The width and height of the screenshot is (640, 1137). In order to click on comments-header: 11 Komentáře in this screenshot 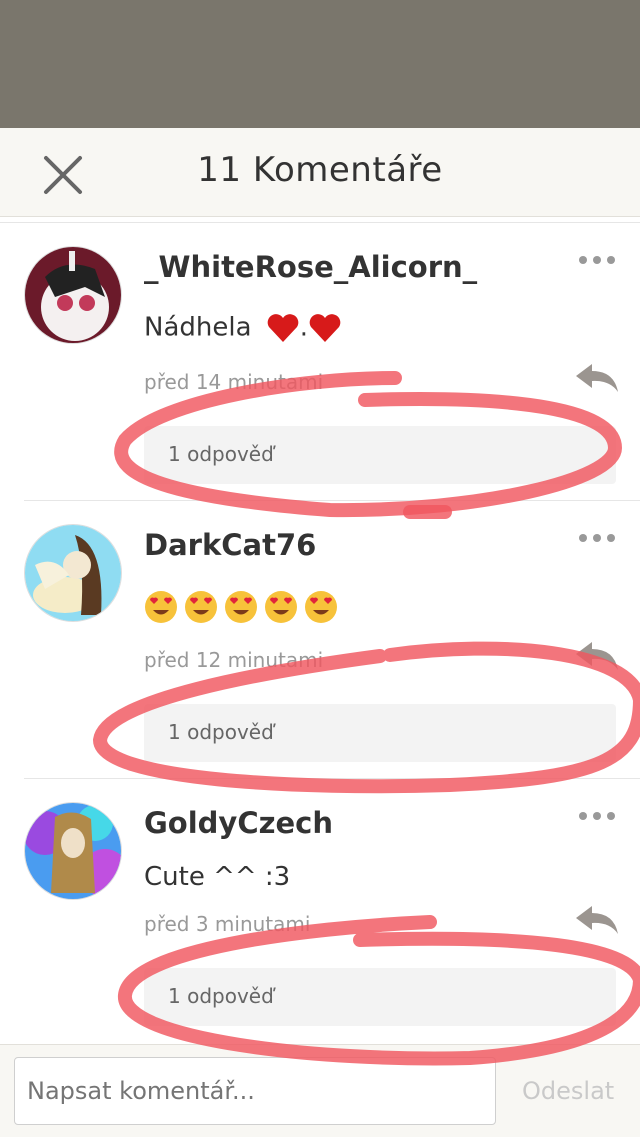, I will do `click(320, 172)`.